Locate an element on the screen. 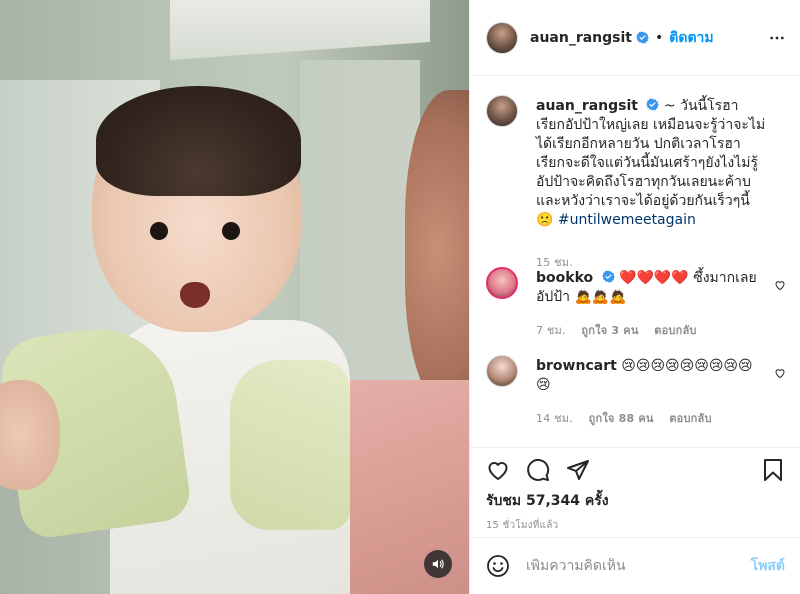 This screenshot has width=800, height=594. comment-meta: 7 ชม. ถูกใจ 3 คน ตอบกลับ is located at coordinates (622, 330).